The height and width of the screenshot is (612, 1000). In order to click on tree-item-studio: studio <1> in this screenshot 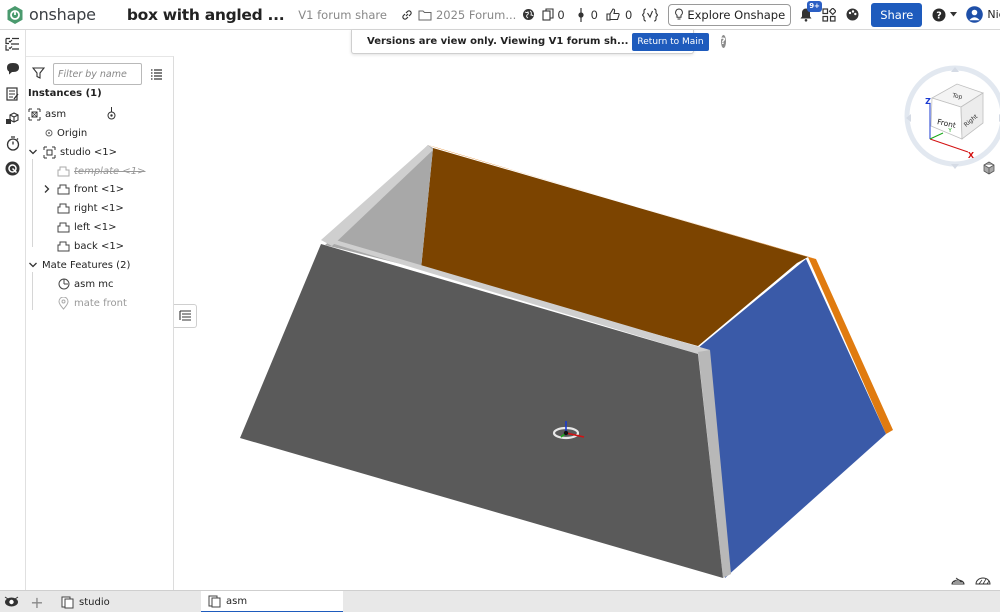, I will do `click(80, 152)`.